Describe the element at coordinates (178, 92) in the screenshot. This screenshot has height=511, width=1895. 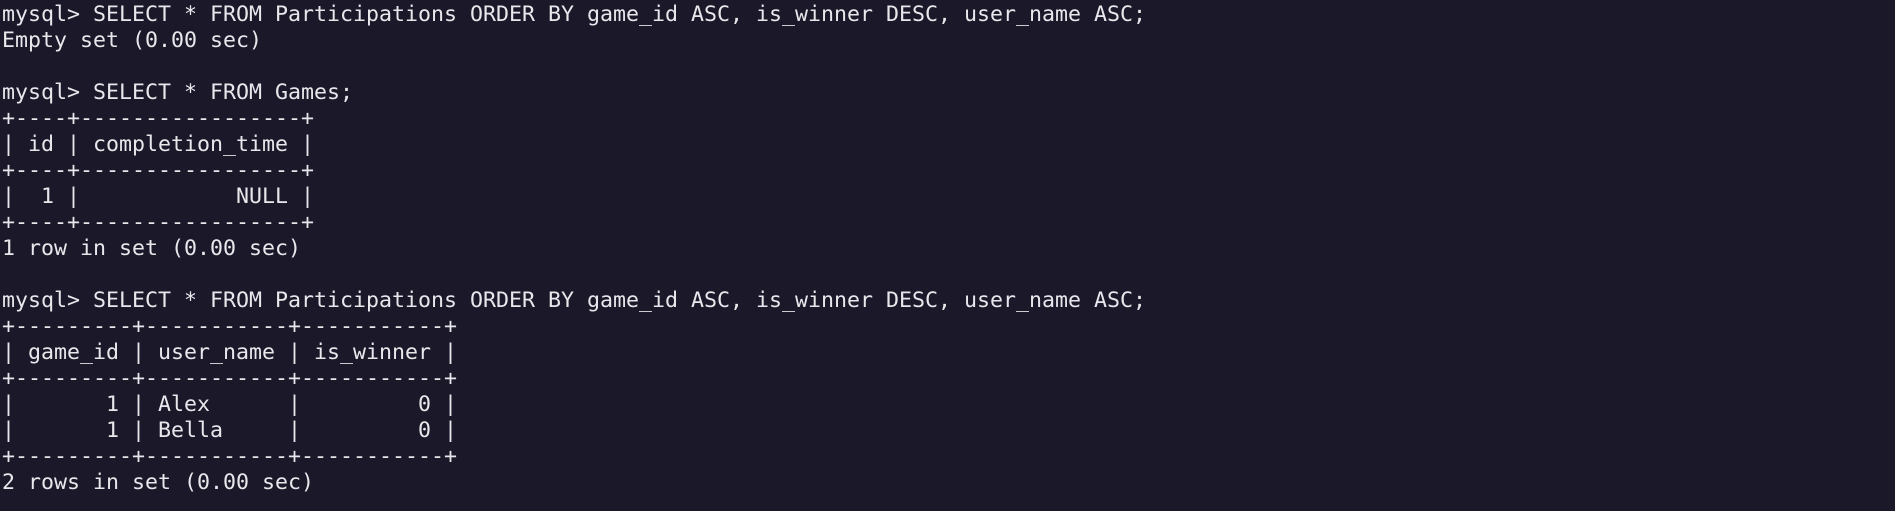
I see `query-2-command: mysql> SELECT * FROM Games;` at that location.